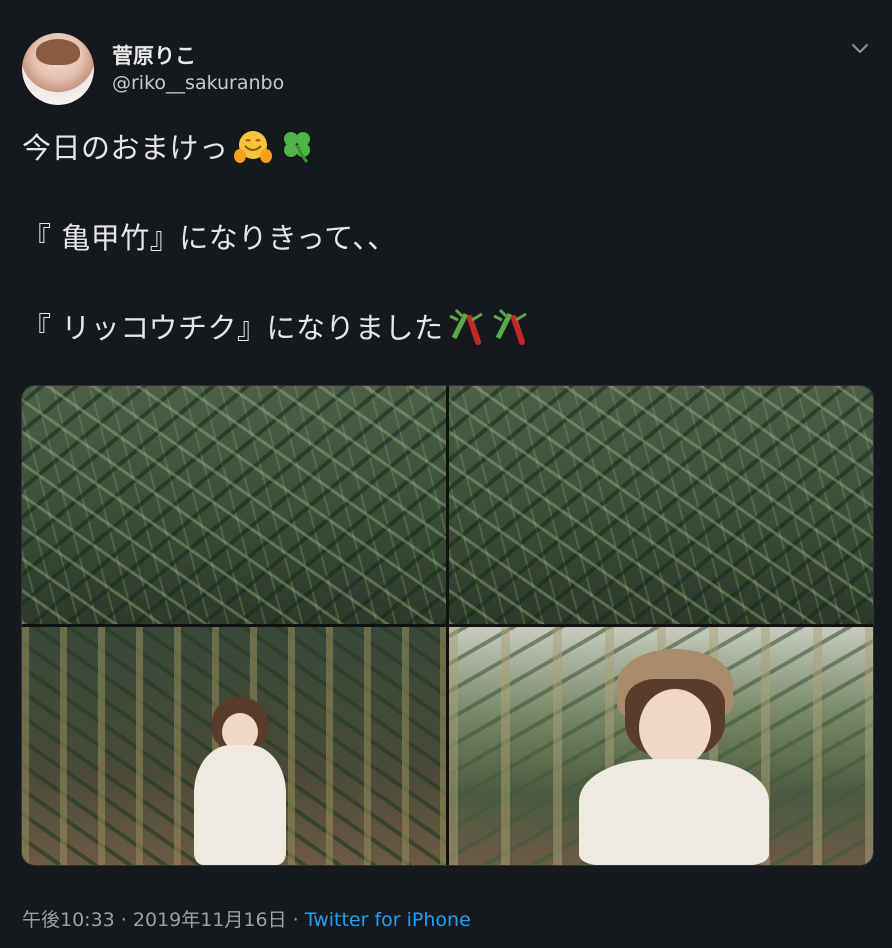  I want to click on tweet-text-line-3: 『 リッコウチク』になりました, so click(277, 329).